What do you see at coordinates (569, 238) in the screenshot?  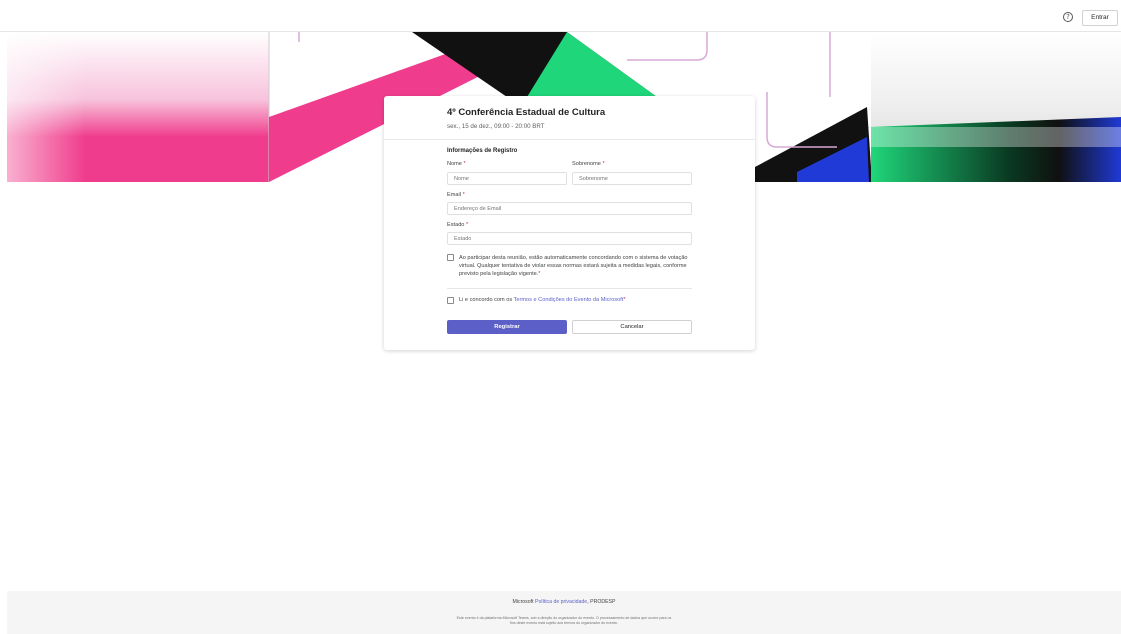 I see `state-input` at bounding box center [569, 238].